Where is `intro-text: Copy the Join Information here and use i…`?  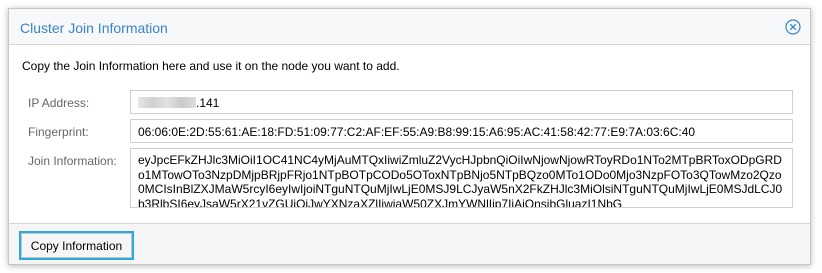 intro-text: Copy the Join Information here and use i… is located at coordinates (211, 66).